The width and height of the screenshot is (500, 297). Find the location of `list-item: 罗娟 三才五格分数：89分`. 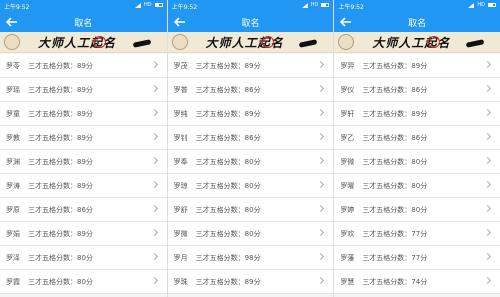

list-item: 罗娟 三才五格分数：89分 is located at coordinates (83, 234).